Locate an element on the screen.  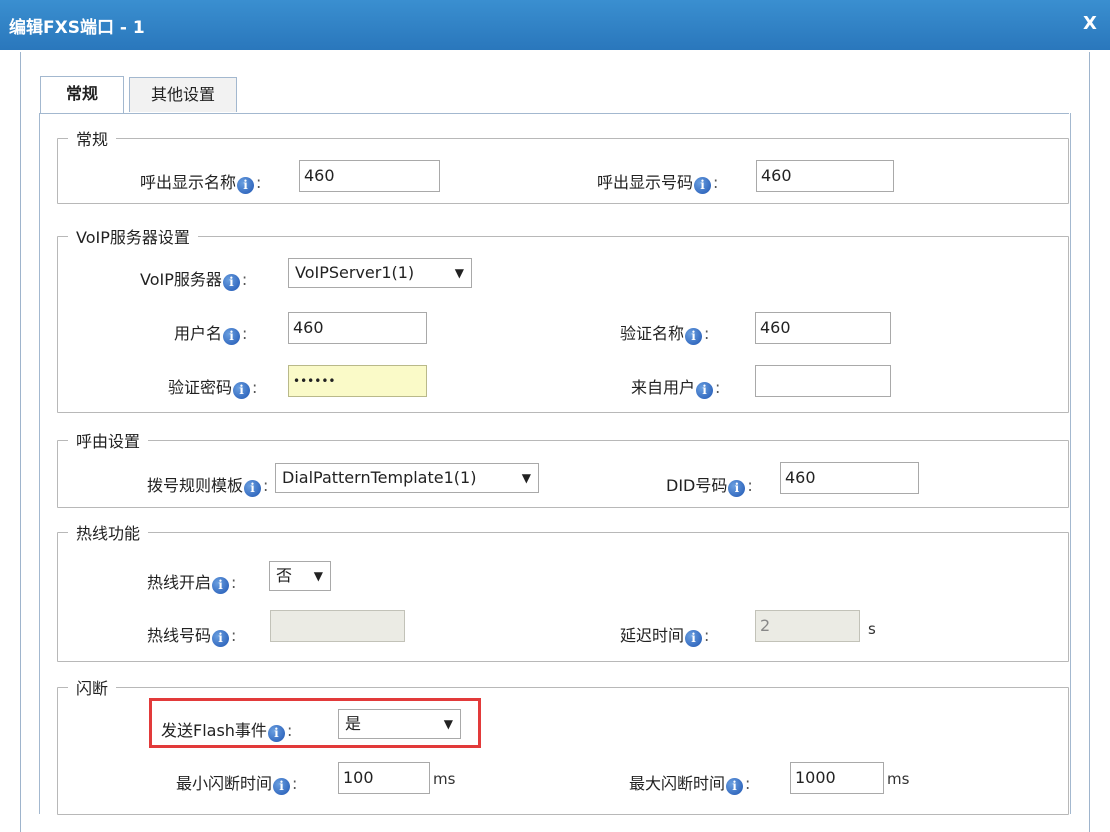
auth-name-input: 460 is located at coordinates (823, 328).